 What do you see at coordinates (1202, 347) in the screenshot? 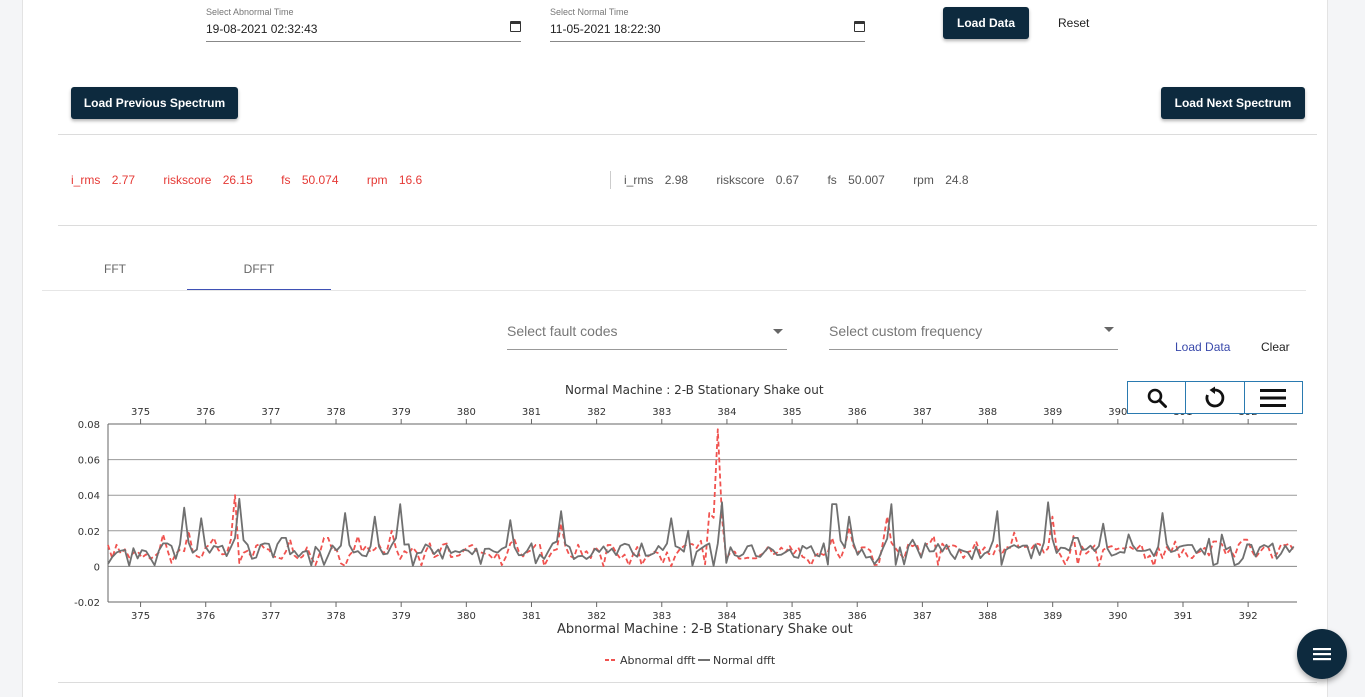
I see `chart-load-data-link: Load Data` at bounding box center [1202, 347].